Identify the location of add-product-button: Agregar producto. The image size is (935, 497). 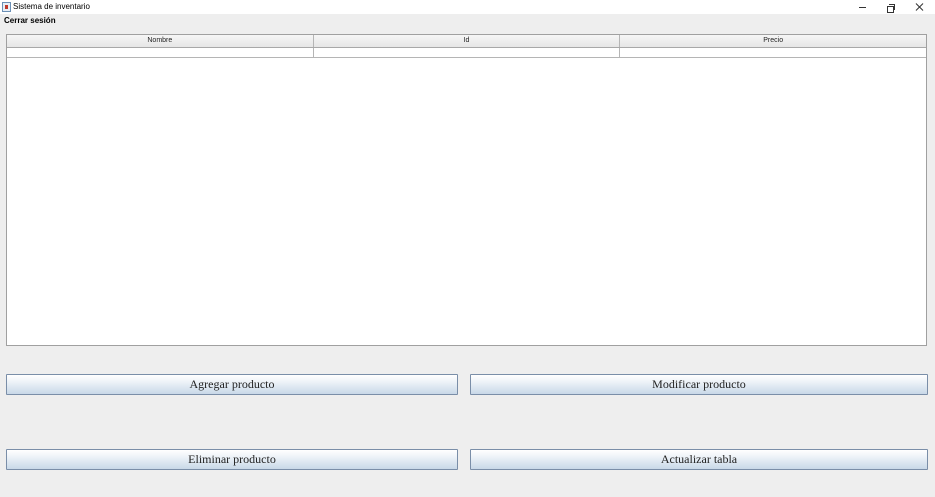
(232, 384).